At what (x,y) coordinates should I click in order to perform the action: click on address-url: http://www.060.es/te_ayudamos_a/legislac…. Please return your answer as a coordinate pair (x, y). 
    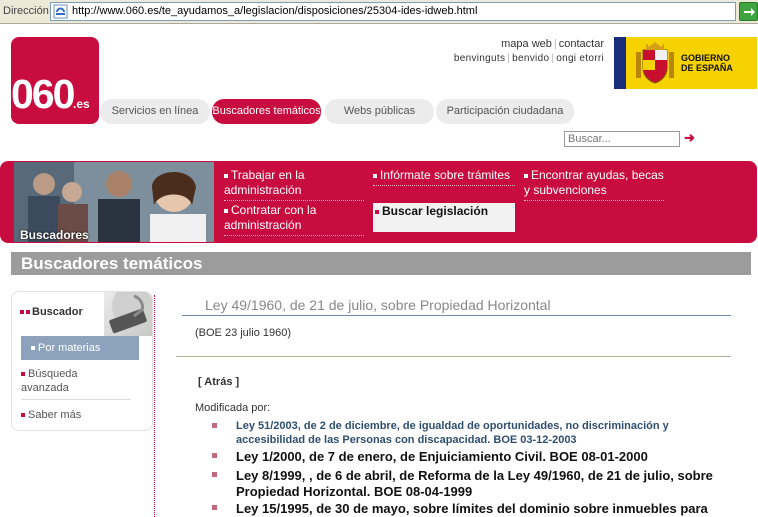
    Looking at the image, I should click on (275, 11).